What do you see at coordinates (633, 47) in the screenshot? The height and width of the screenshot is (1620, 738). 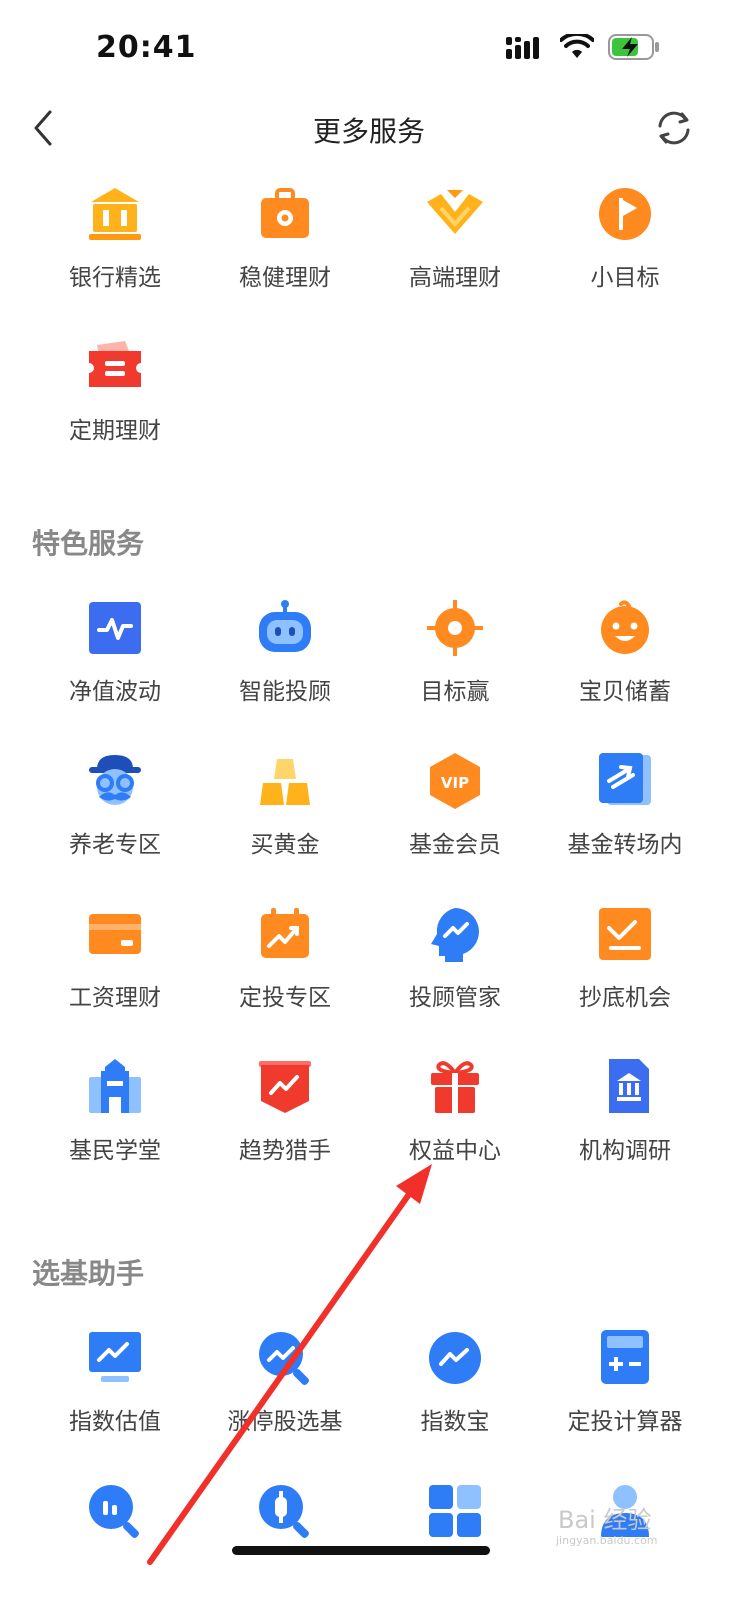 I see `battery-charging-icon` at bounding box center [633, 47].